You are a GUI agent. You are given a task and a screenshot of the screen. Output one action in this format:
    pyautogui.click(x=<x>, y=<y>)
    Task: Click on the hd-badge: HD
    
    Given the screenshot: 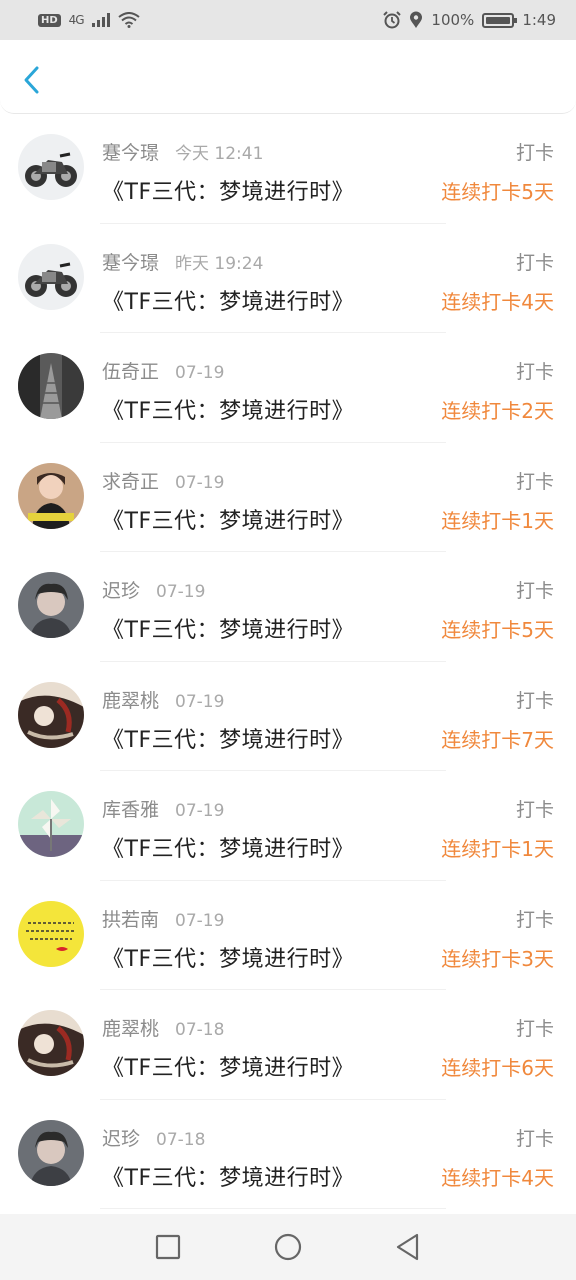 What is the action you would take?
    pyautogui.click(x=49, y=20)
    